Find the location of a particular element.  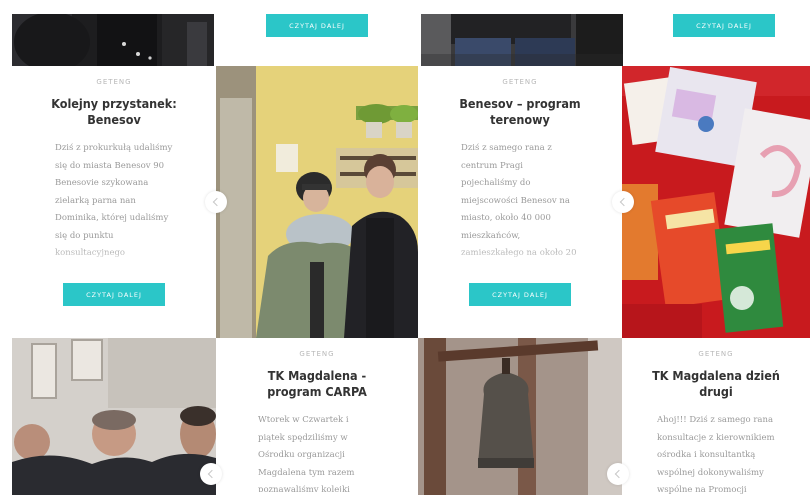

group-photo-top-right is located at coordinates (522, 40).